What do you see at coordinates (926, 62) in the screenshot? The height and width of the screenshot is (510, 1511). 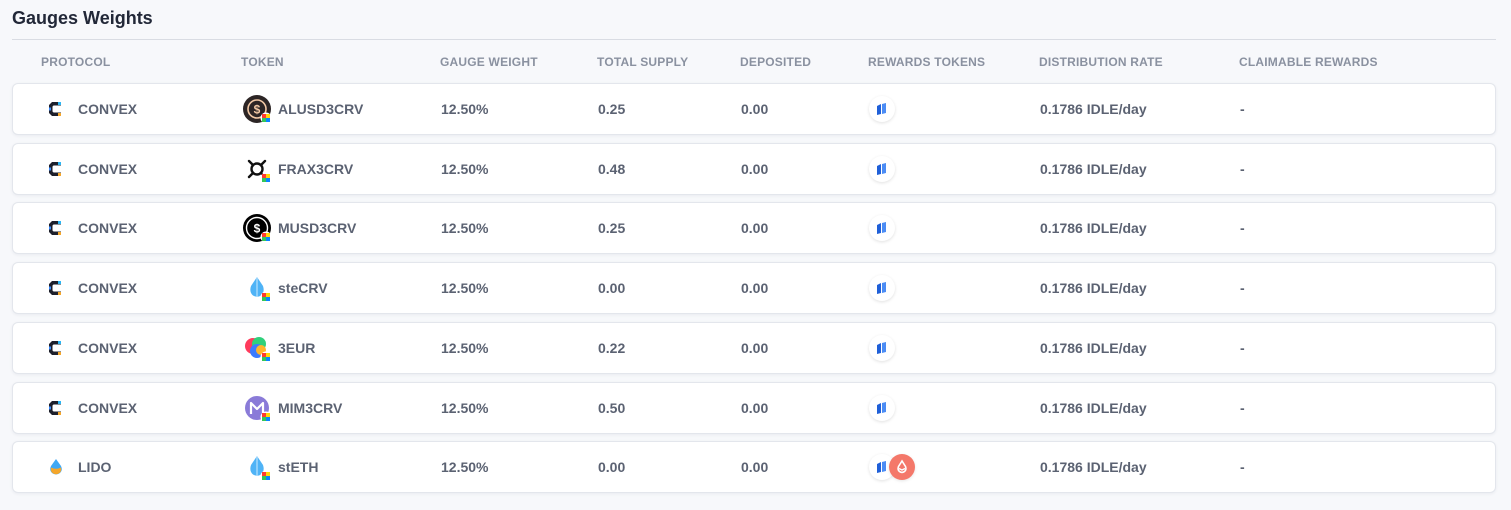 I see `column-header-rewards-tokens: REWARDS TOKENS` at bounding box center [926, 62].